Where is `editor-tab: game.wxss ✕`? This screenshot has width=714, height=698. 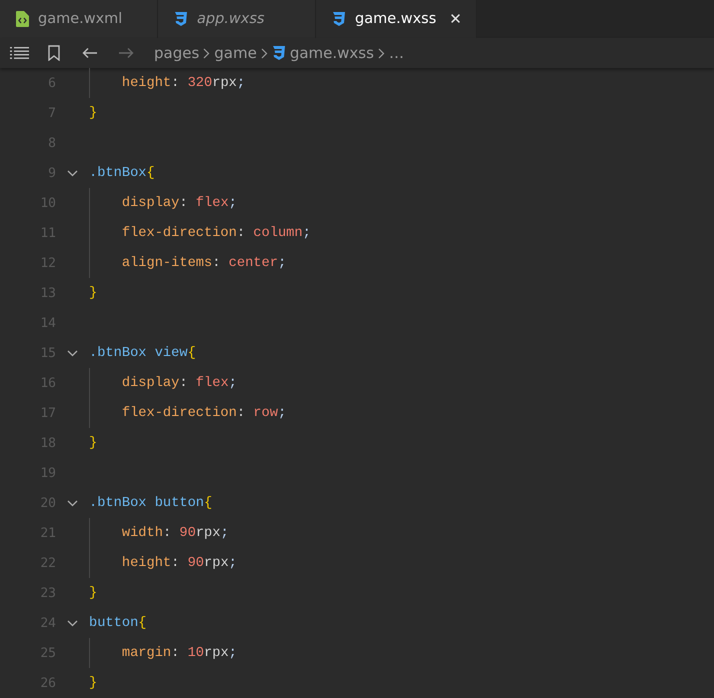
editor-tab: game.wxss ✕ is located at coordinates (396, 19).